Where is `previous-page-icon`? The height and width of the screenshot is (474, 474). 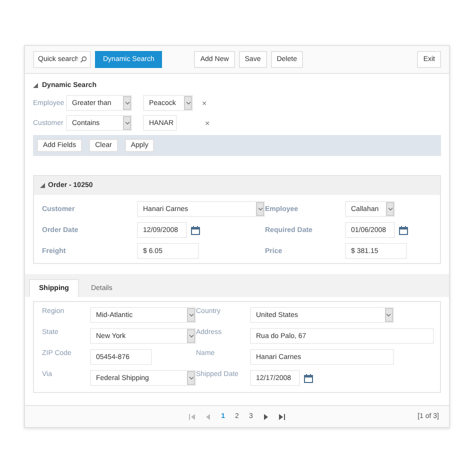 previous-page-icon is located at coordinates (208, 417).